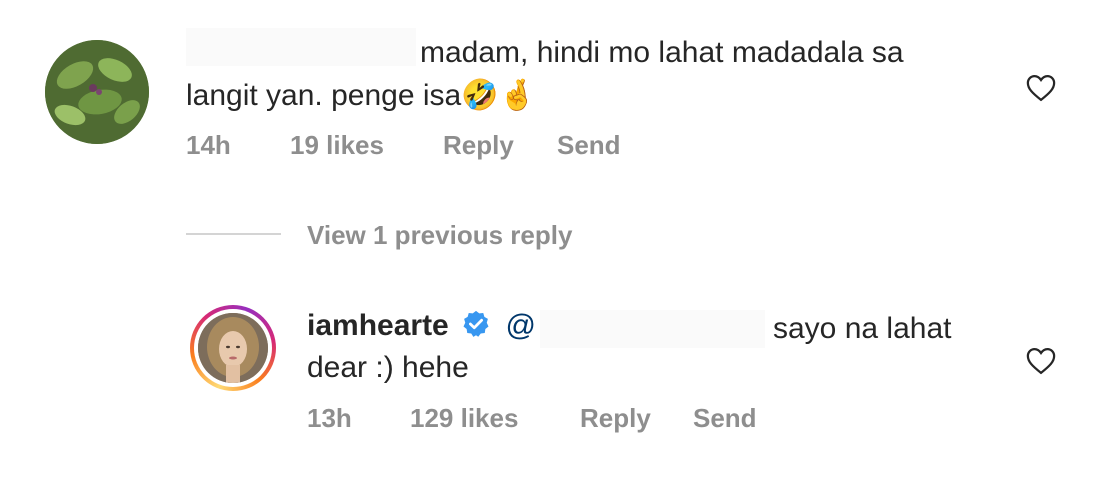 Image resolution: width=1120 pixels, height=485 pixels. What do you see at coordinates (324, 95) in the screenshot?
I see `comment-text-line2-content: langit yan. penge isa` at bounding box center [324, 95].